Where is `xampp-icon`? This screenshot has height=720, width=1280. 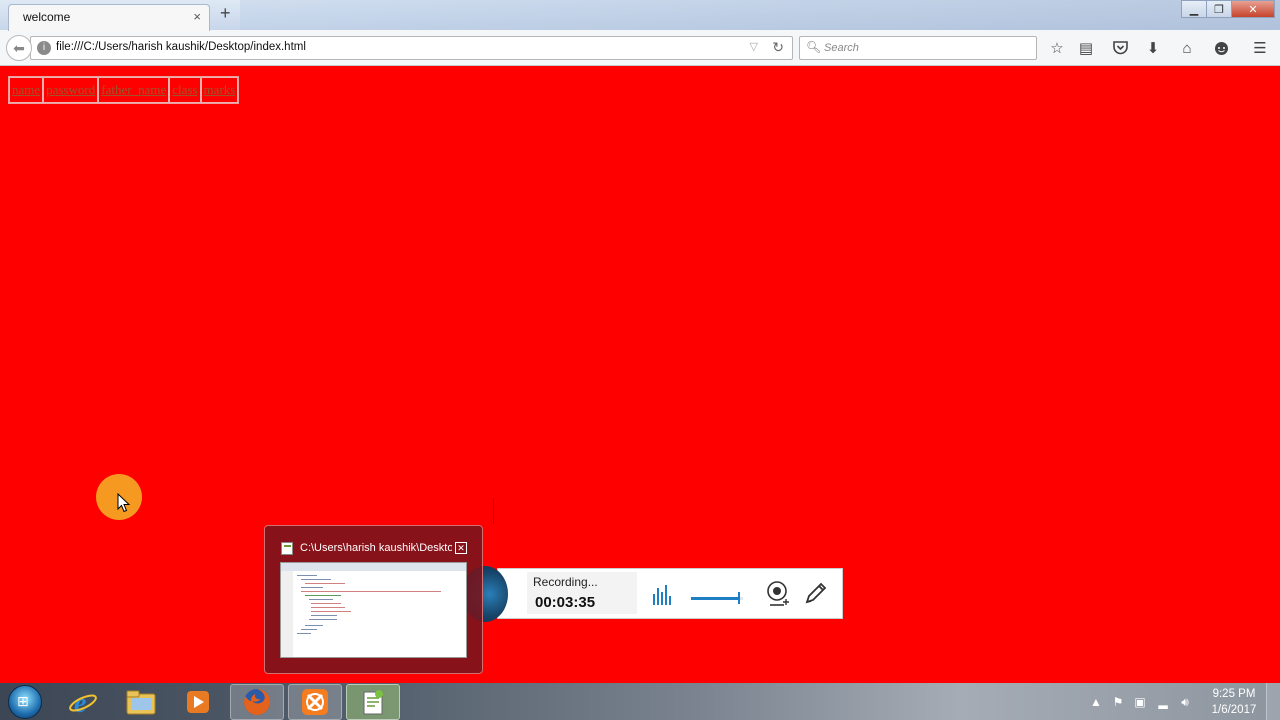 xampp-icon is located at coordinates (315, 702).